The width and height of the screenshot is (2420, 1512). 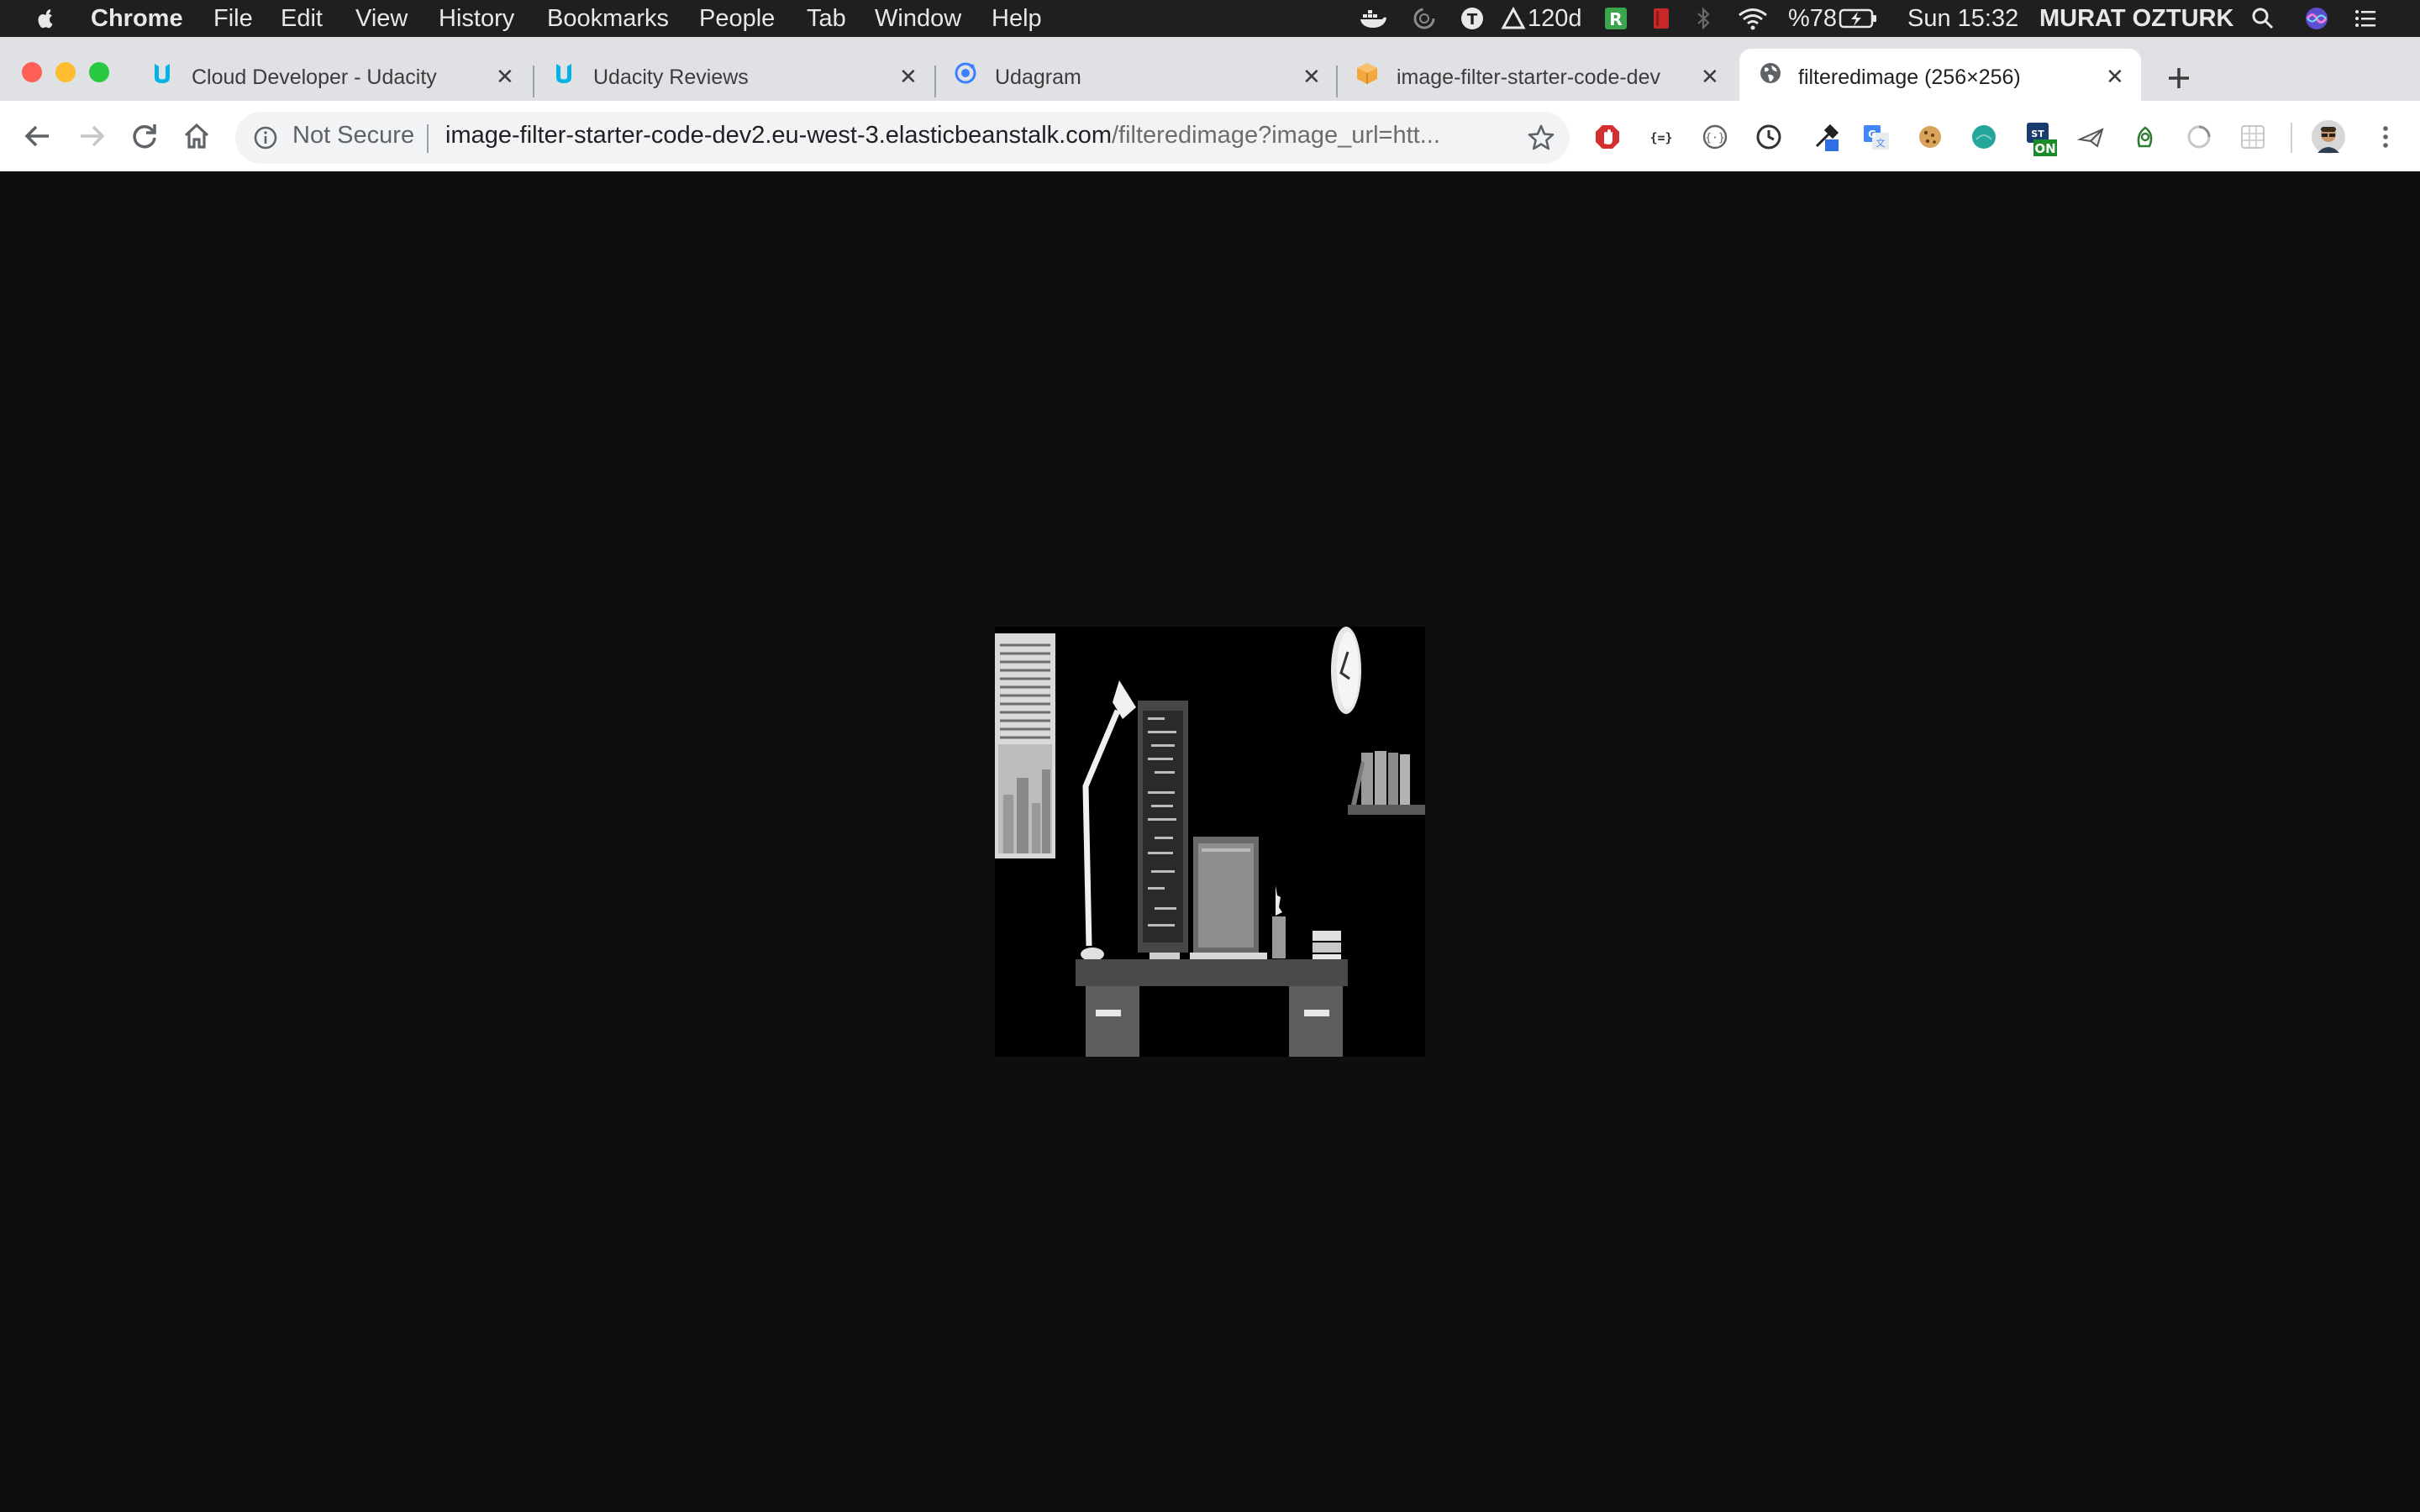 I want to click on battery-charging-icon, so click(x=1859, y=18).